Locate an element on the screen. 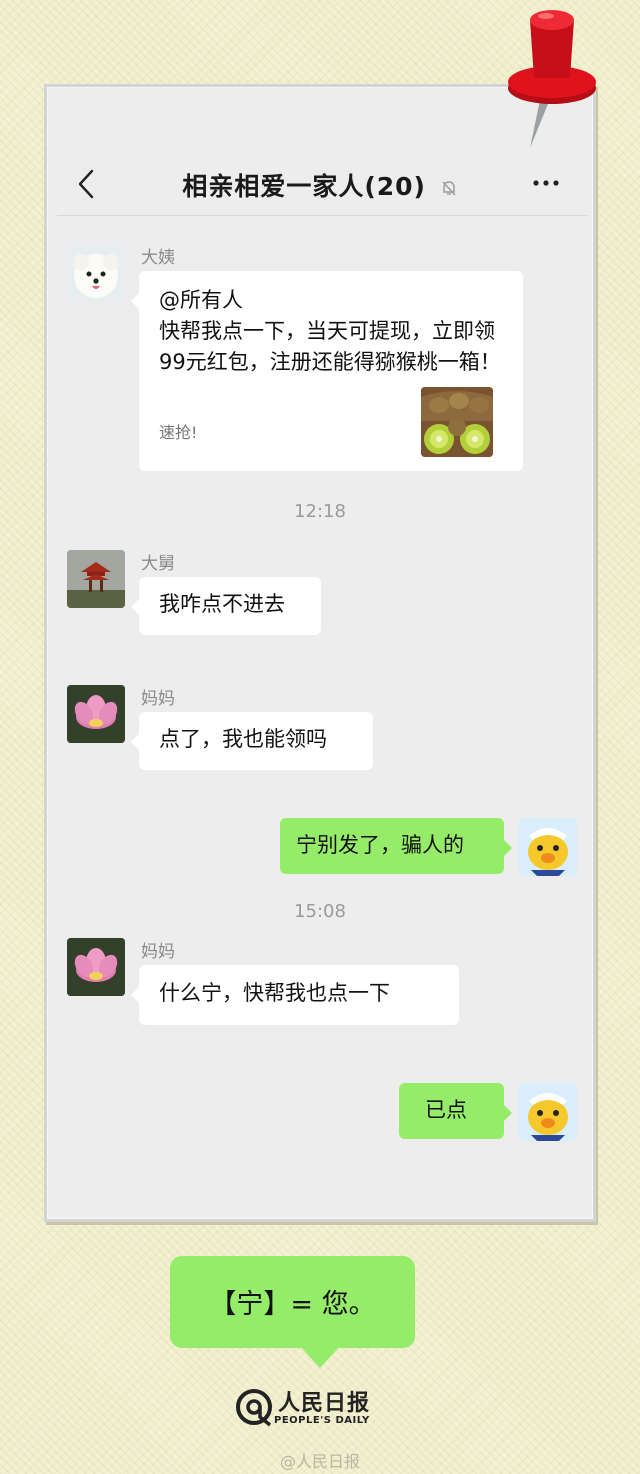  avatar-uncle is located at coordinates (96, 579).